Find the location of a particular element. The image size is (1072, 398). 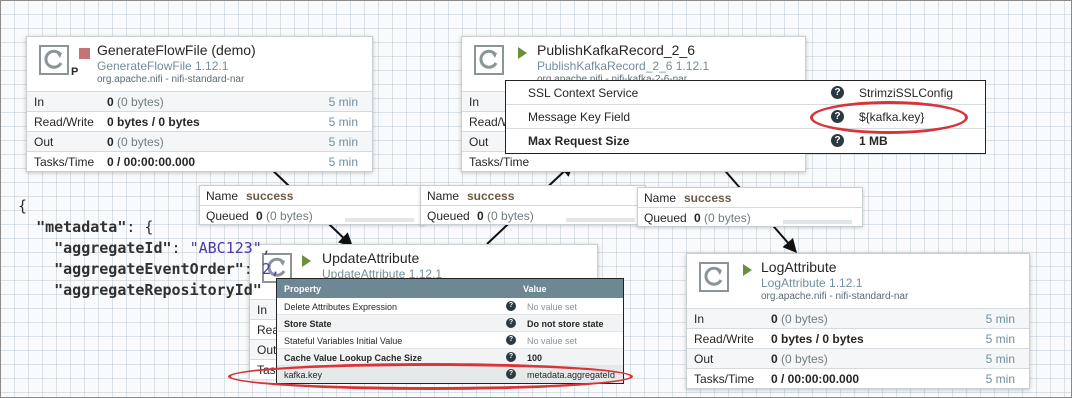

property-name: kafka.key is located at coordinates (303, 375).